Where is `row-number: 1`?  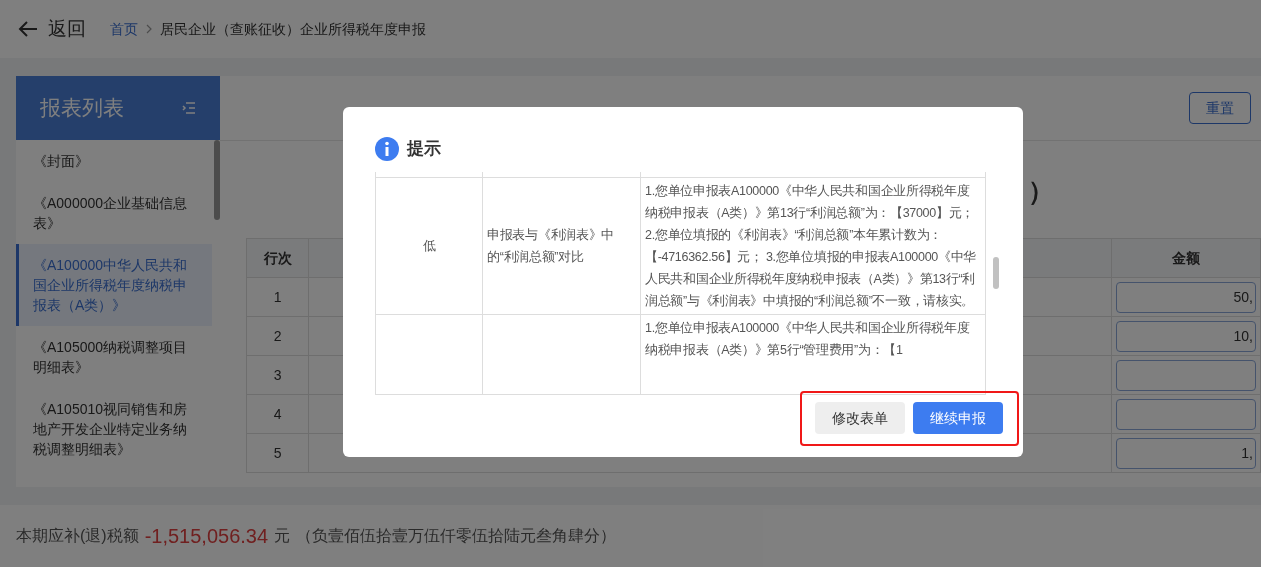 row-number: 1 is located at coordinates (277, 297).